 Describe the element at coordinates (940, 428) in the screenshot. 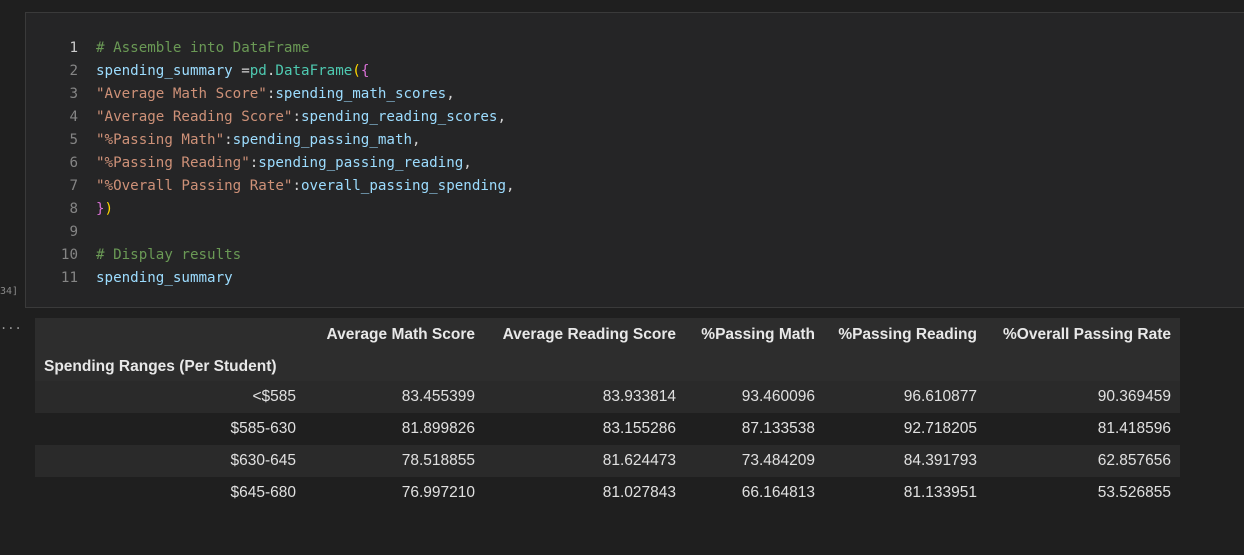

I see `table-cell: 92.718205` at that location.